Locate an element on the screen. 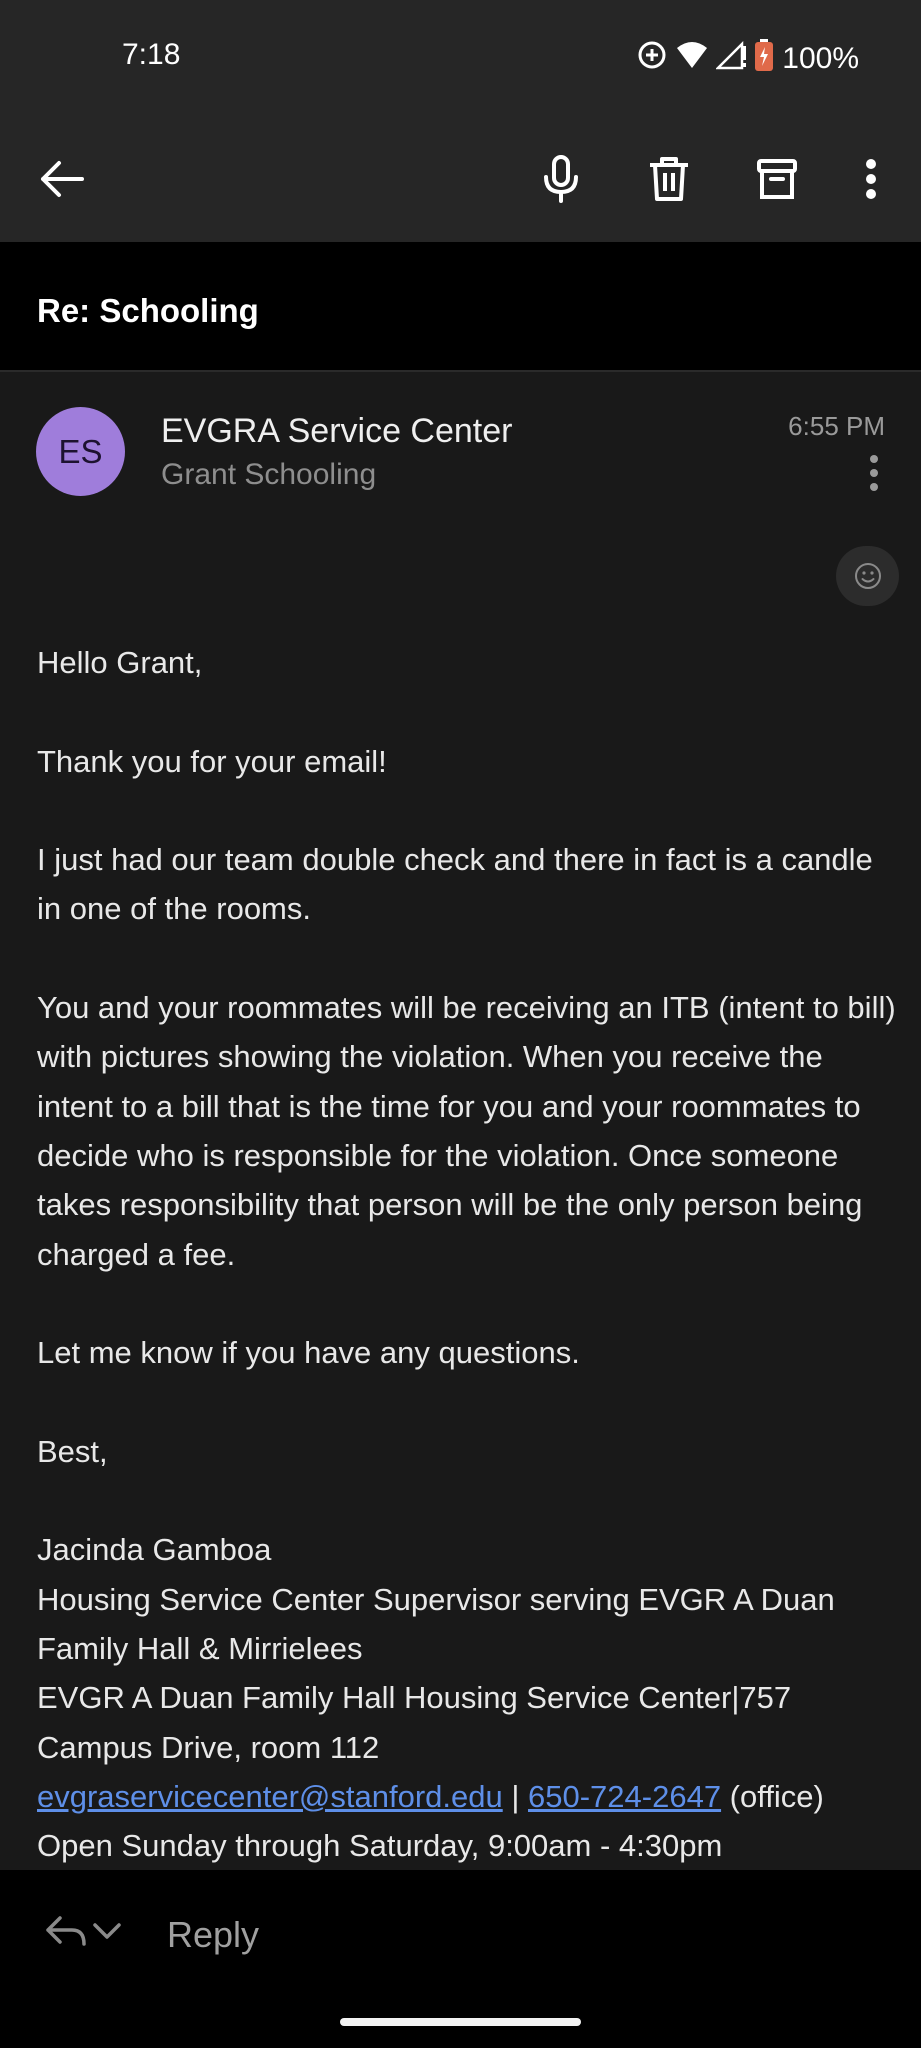  more-options-button is located at coordinates (871, 179).